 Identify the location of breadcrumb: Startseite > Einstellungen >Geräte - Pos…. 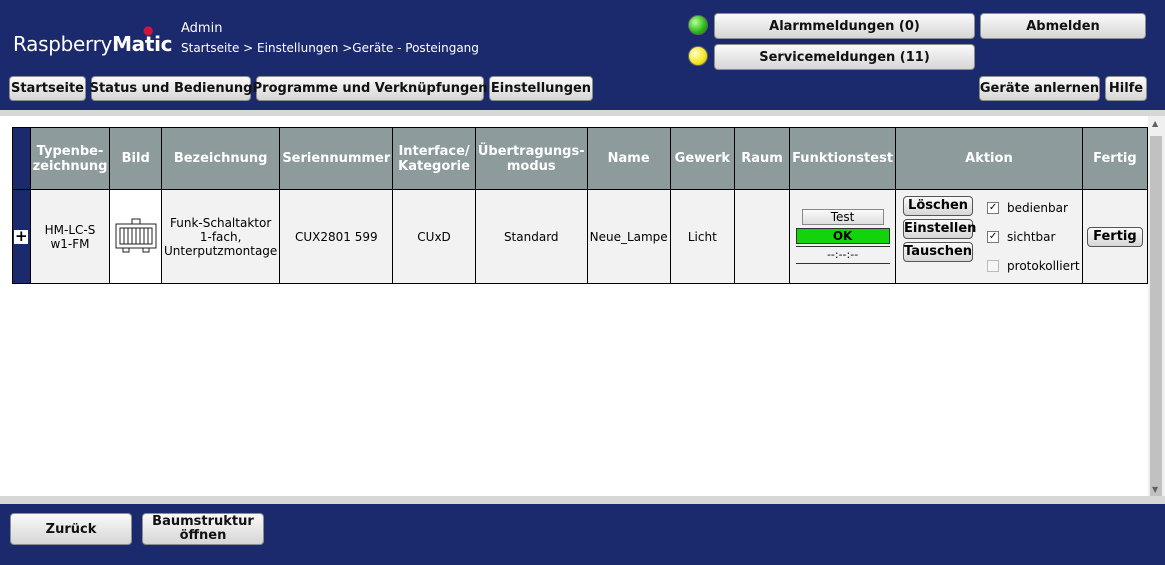
(330, 48).